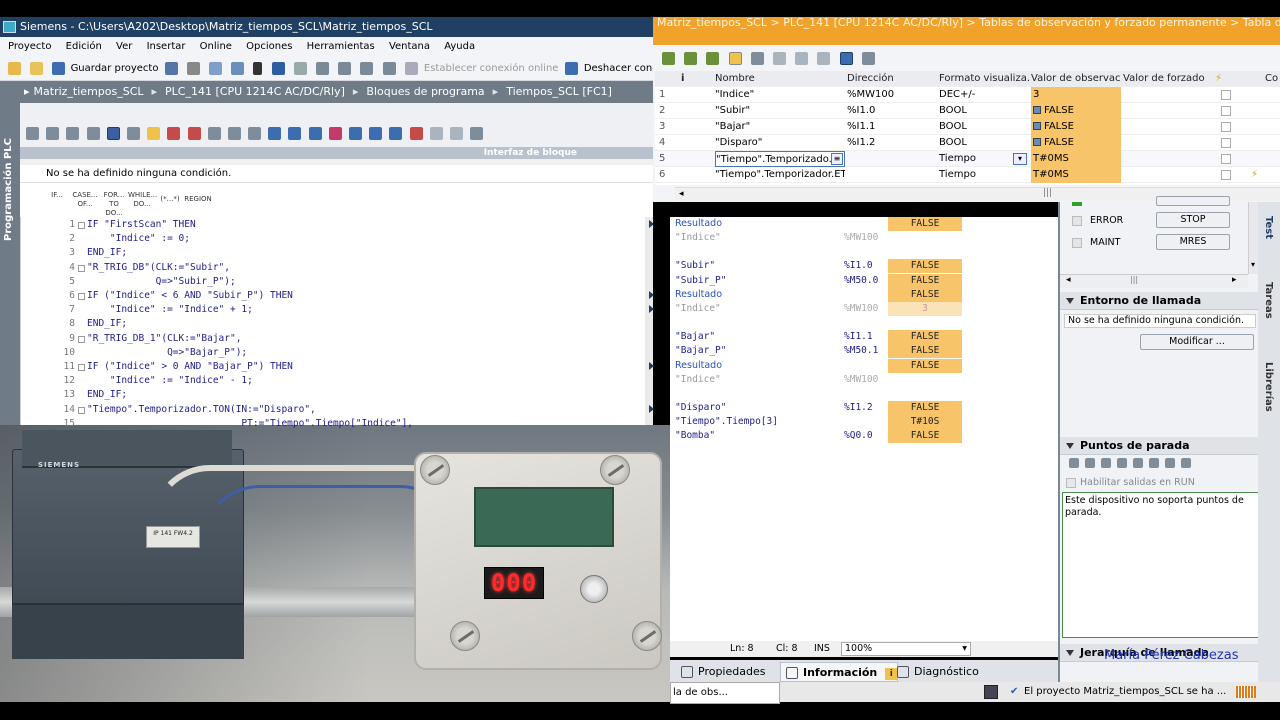 The image size is (1280, 720). I want to click on open-project-icon, so click(37, 68).